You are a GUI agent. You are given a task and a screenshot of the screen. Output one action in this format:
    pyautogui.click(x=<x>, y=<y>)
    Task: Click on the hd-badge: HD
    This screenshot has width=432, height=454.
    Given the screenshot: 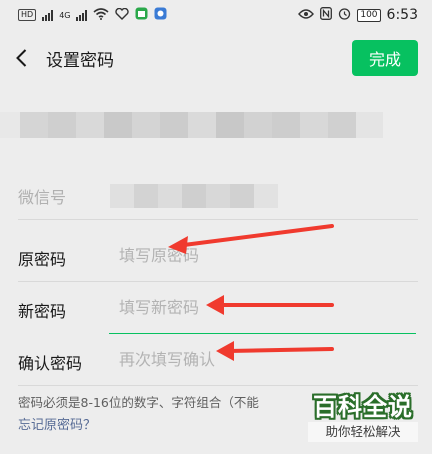 What is the action you would take?
    pyautogui.click(x=27, y=15)
    